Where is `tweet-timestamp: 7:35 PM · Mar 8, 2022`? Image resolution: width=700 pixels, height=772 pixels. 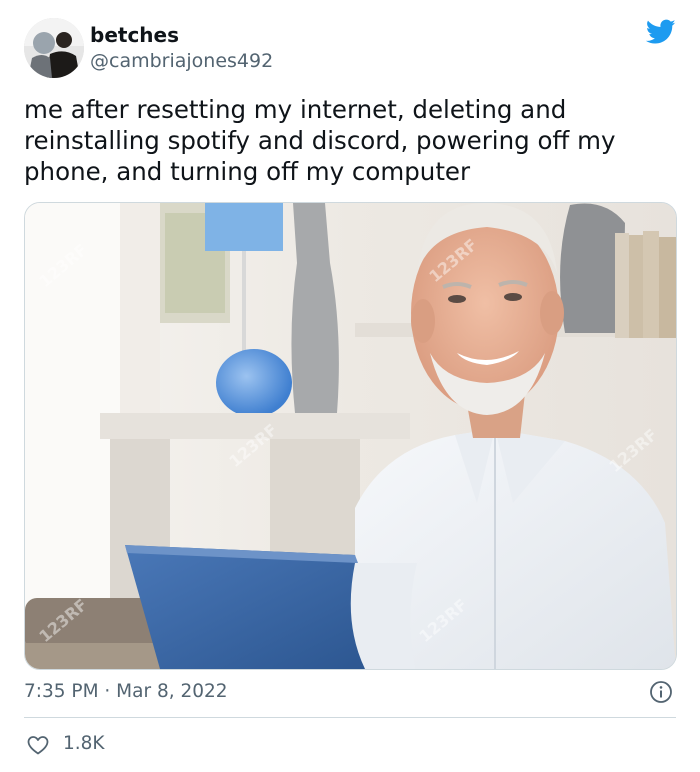
tweet-timestamp: 7:35 PM · Mar 8, 2022 is located at coordinates (126, 691).